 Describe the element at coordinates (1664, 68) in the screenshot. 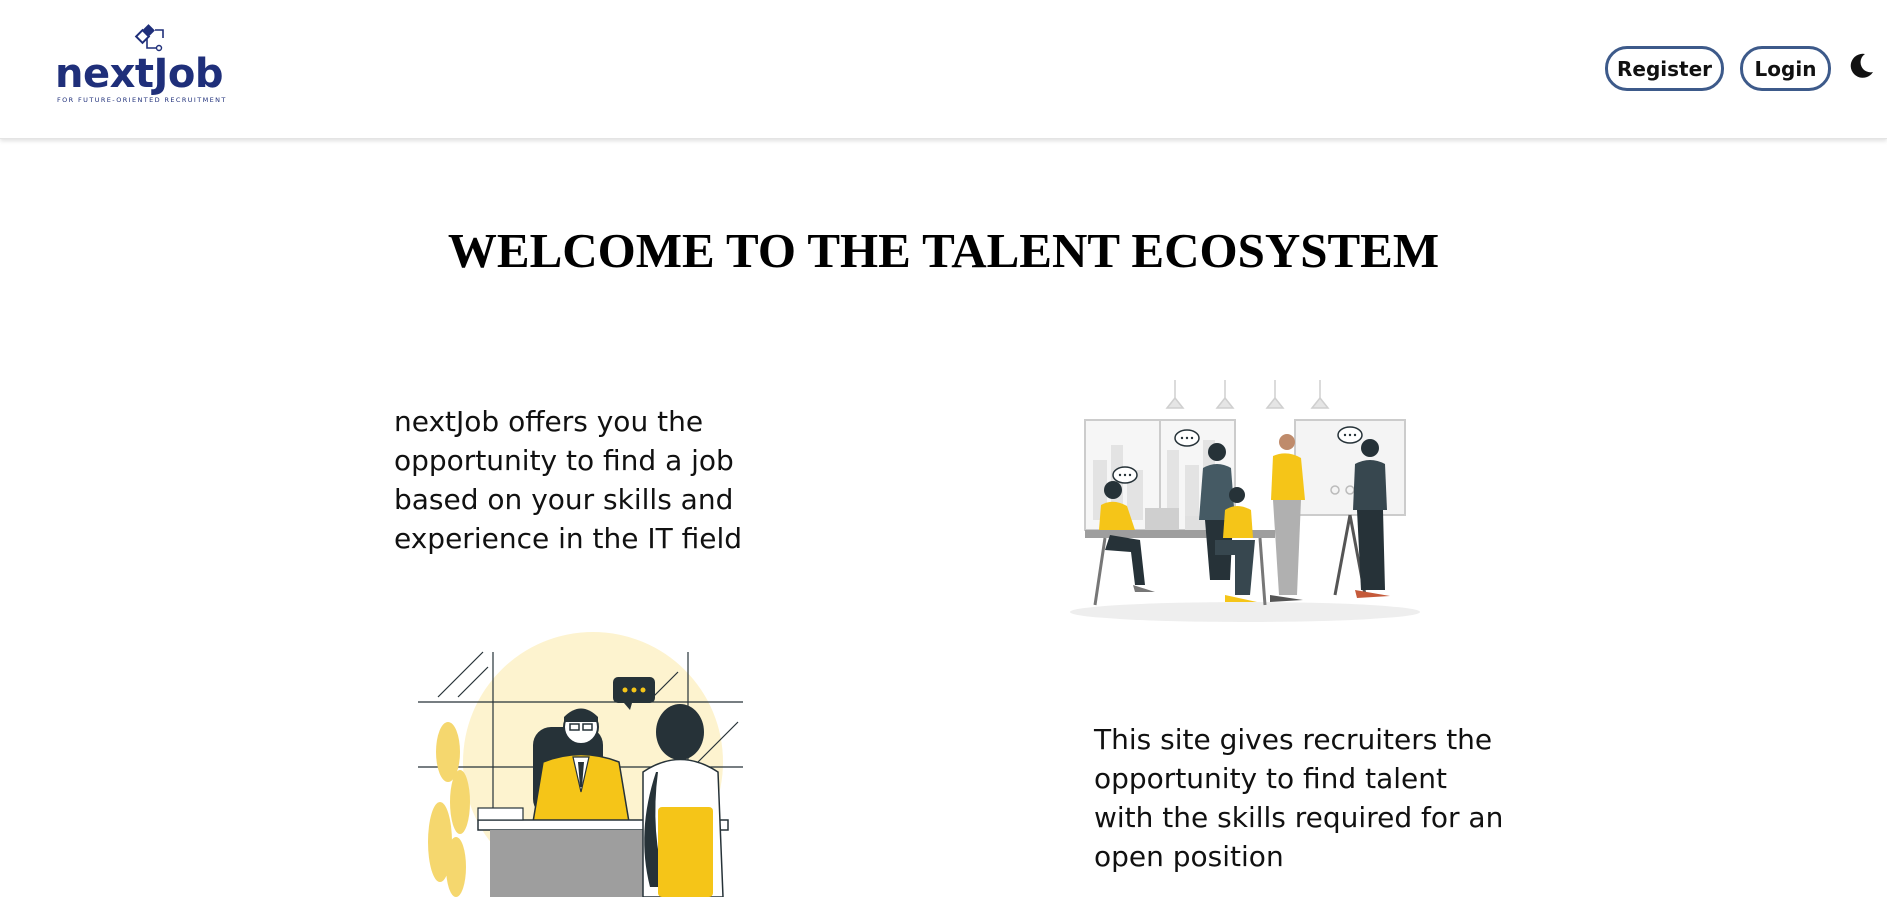

I see `register-button: Register` at that location.